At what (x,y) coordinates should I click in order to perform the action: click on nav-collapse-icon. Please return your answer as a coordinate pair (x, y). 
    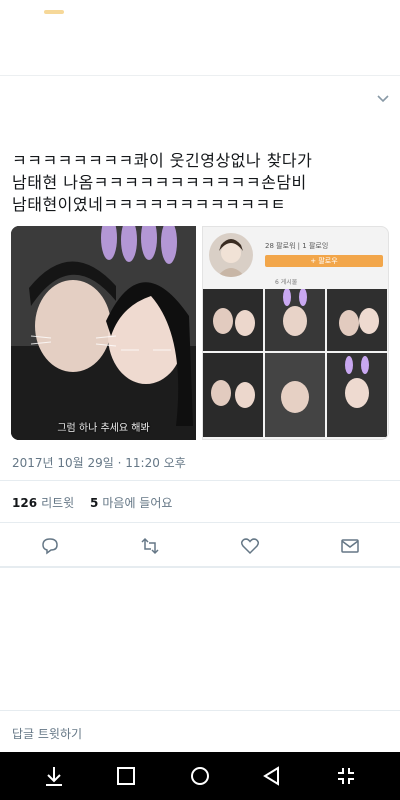
    Looking at the image, I should click on (346, 776).